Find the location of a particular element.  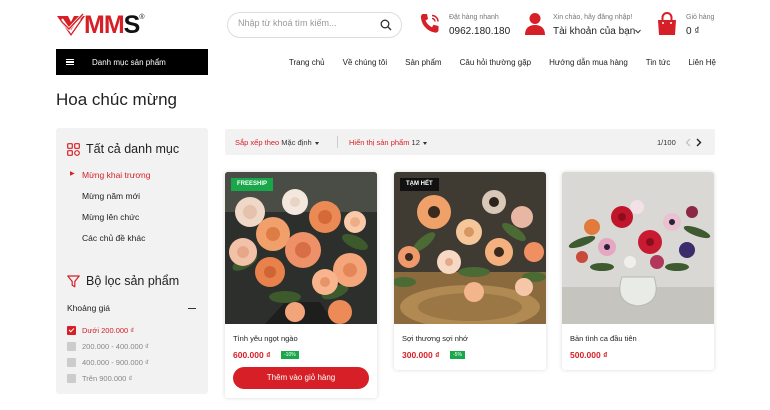

category-menu-button: Danh mục sản phẩm is located at coordinates (132, 62).